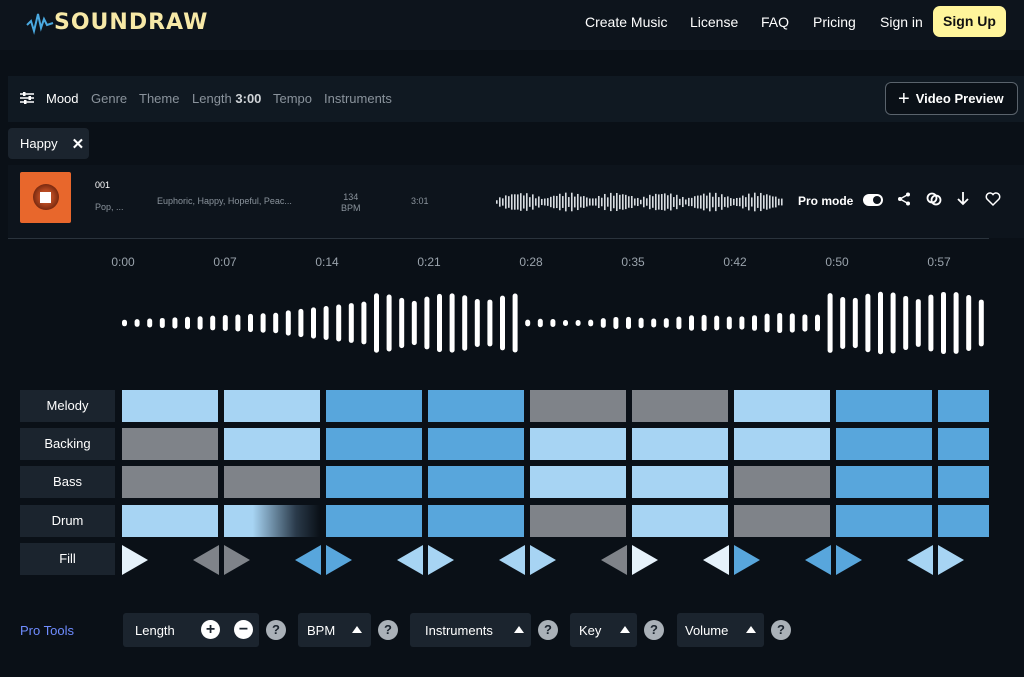 The image size is (1024, 677). I want to click on sign-up-button: Sign Up, so click(969, 21).